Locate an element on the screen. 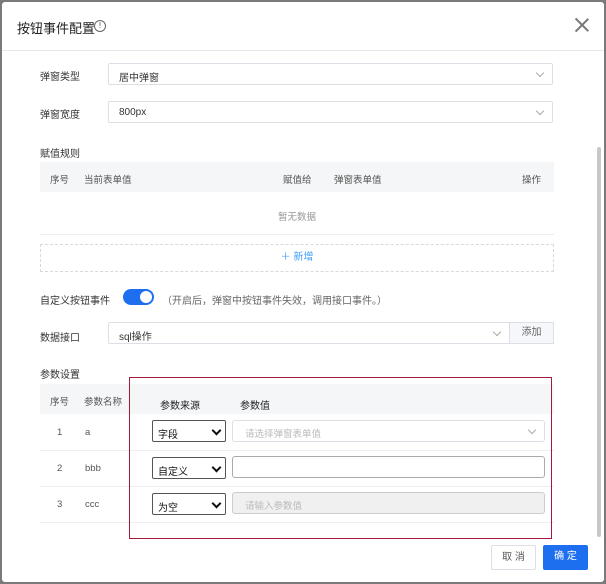 Image resolution: width=606 pixels, height=584 pixels. column-header: 赋值给 is located at coordinates (297, 180).